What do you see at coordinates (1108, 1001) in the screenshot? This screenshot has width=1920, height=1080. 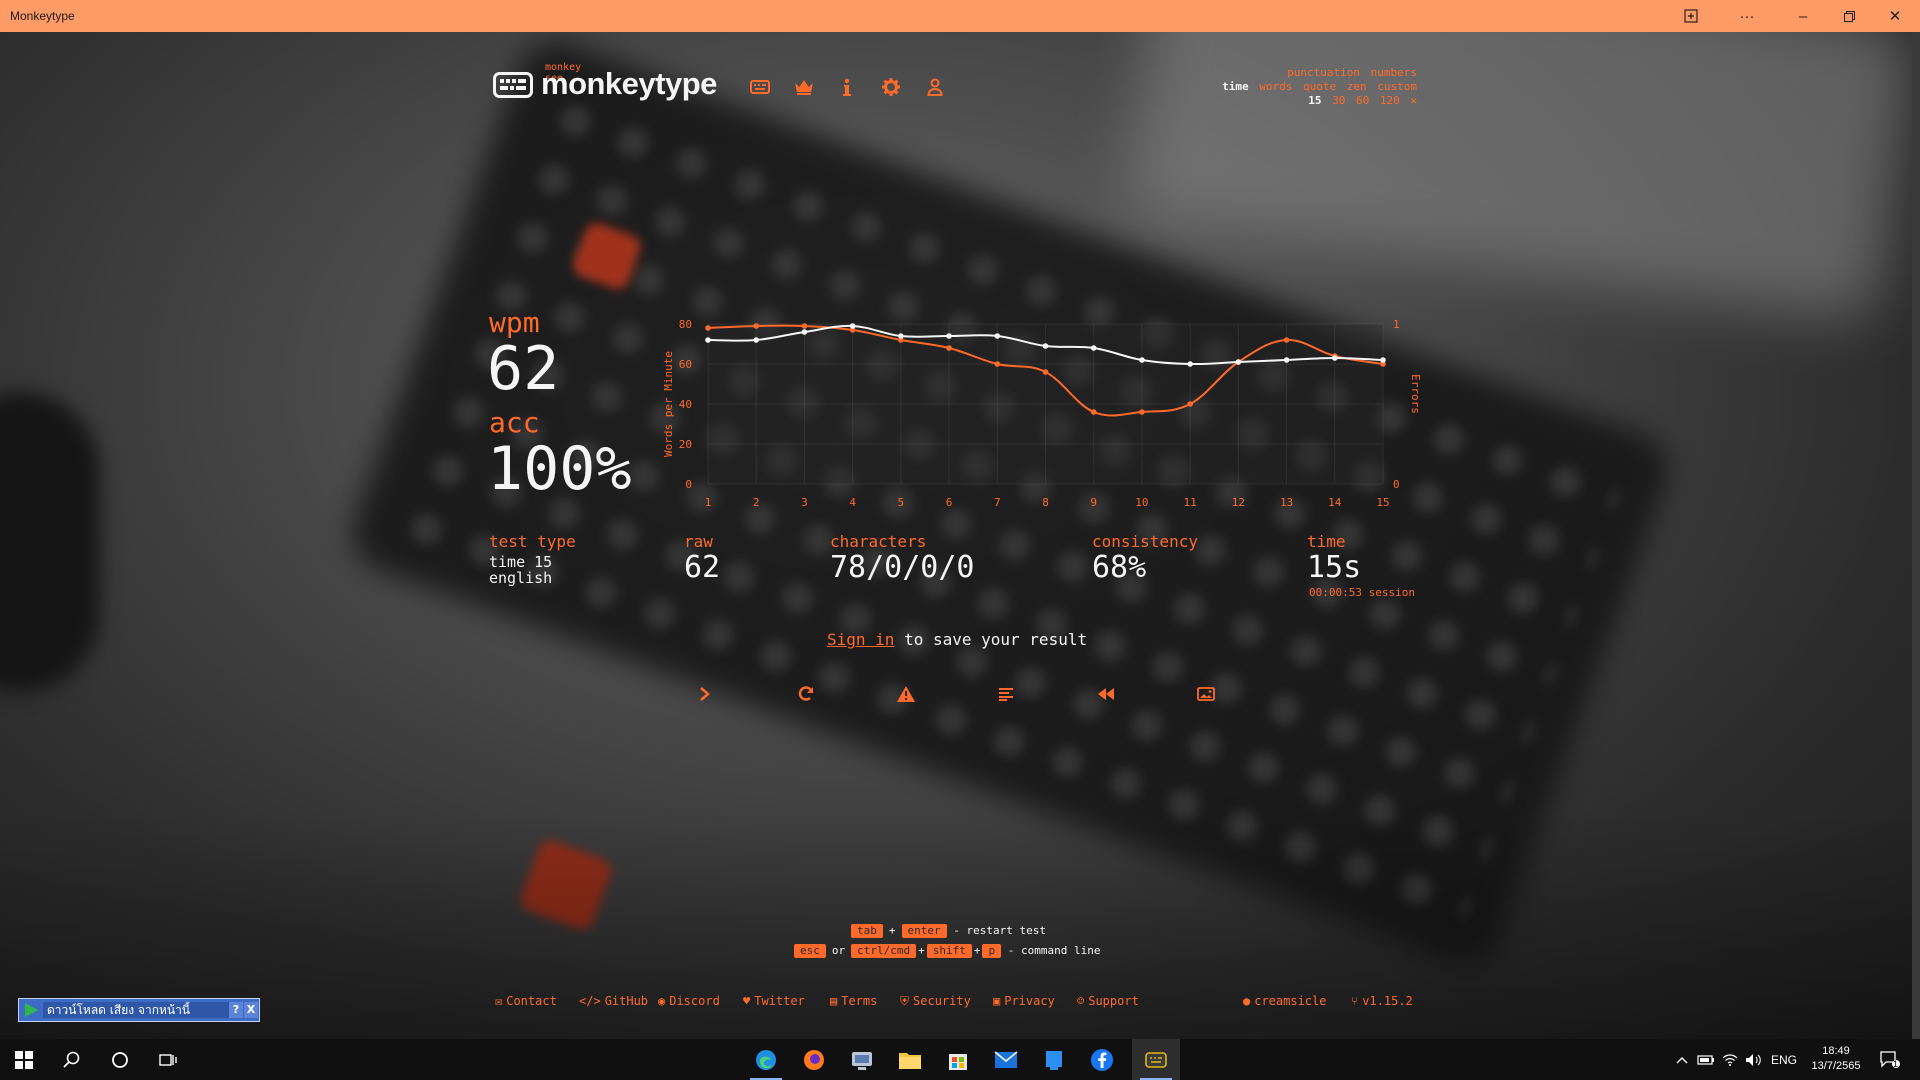 I see `footer-support: ☺ Support` at bounding box center [1108, 1001].